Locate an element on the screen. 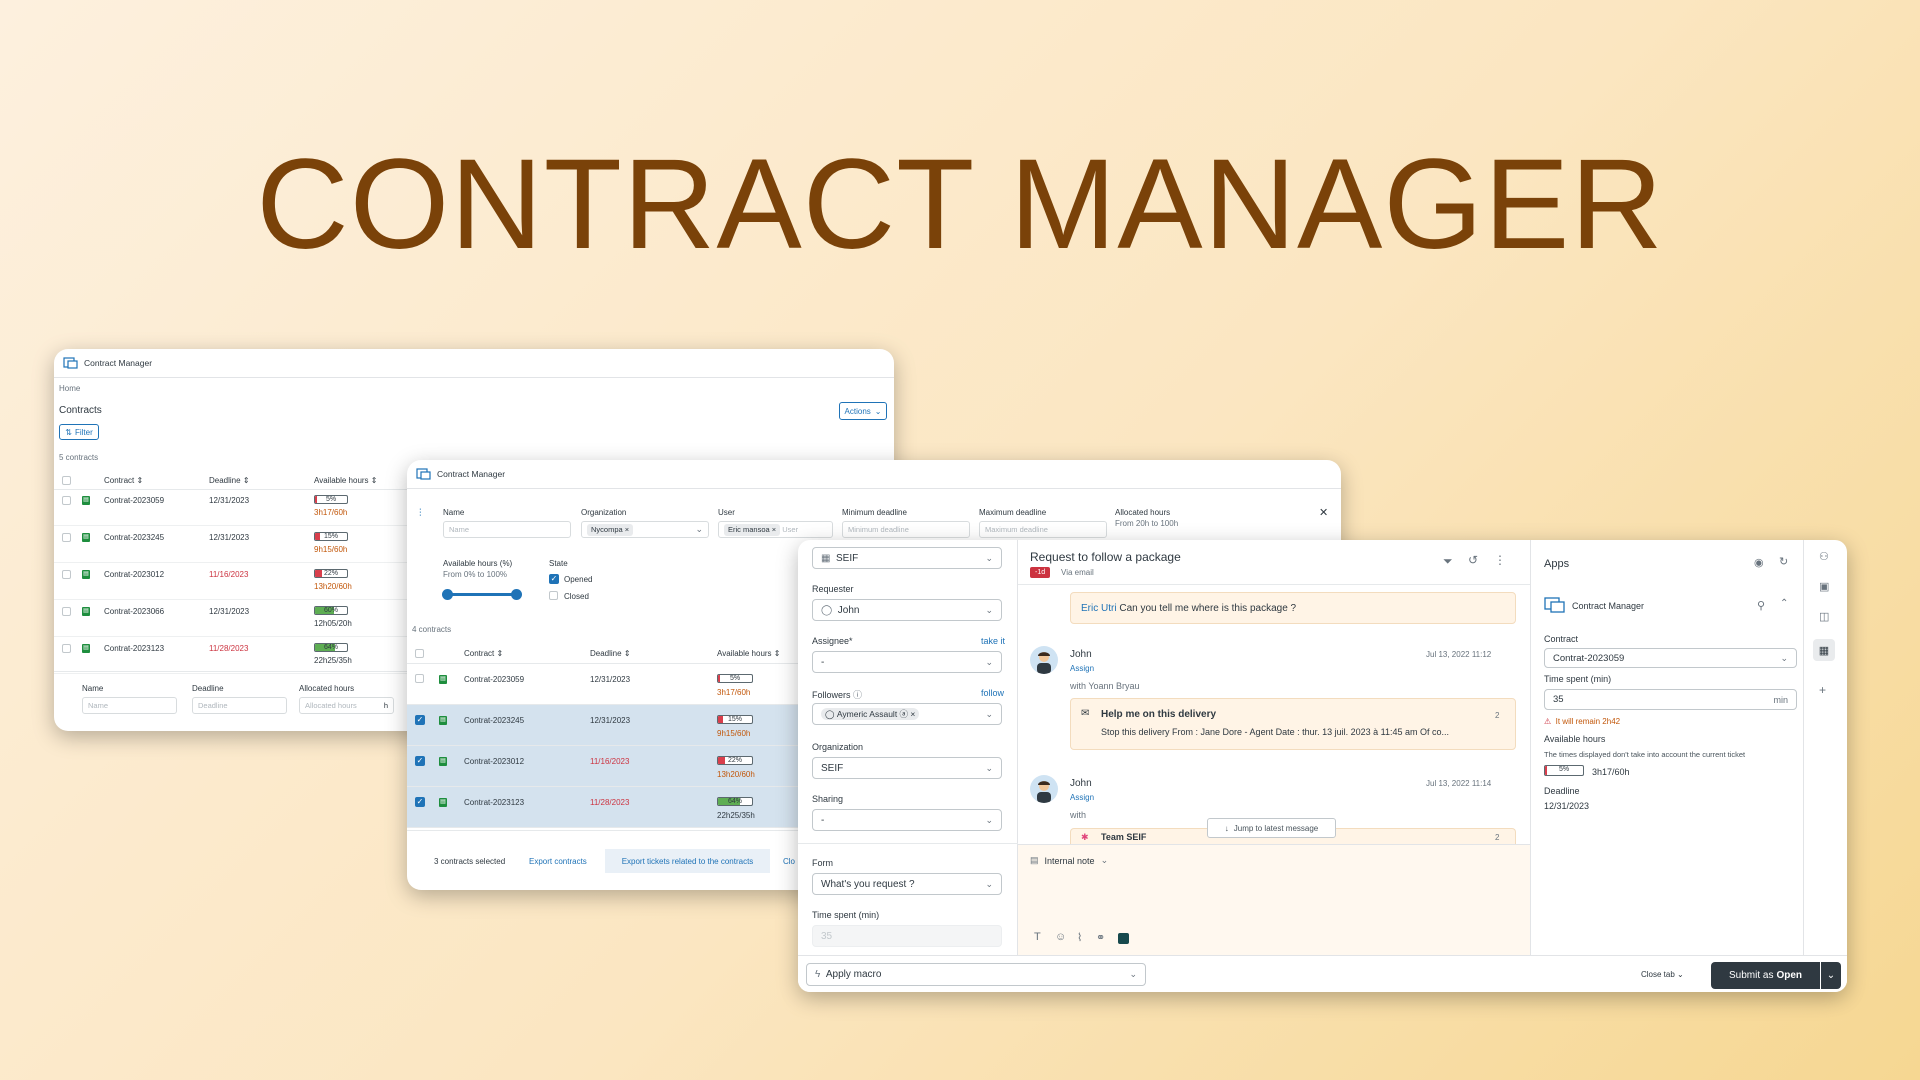 This screenshot has height=1080, width=1920. state-opened-checkbox: ✓ is located at coordinates (554, 579).